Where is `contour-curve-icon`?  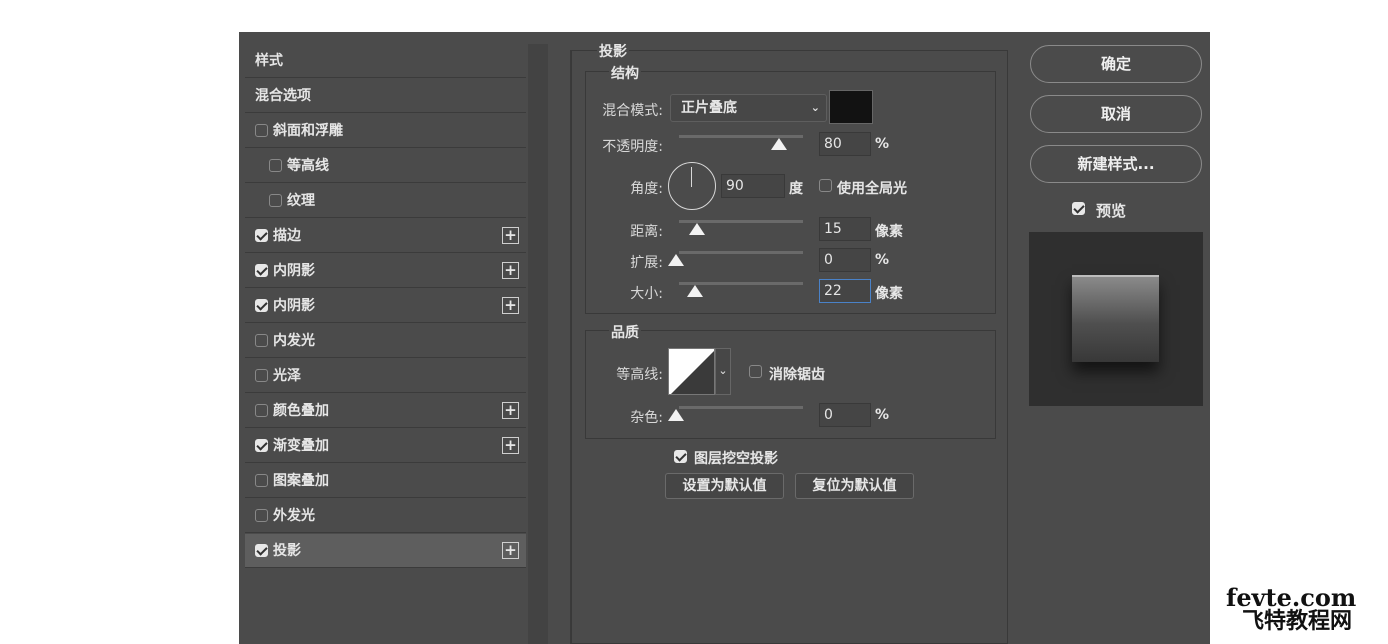 contour-curve-icon is located at coordinates (692, 372).